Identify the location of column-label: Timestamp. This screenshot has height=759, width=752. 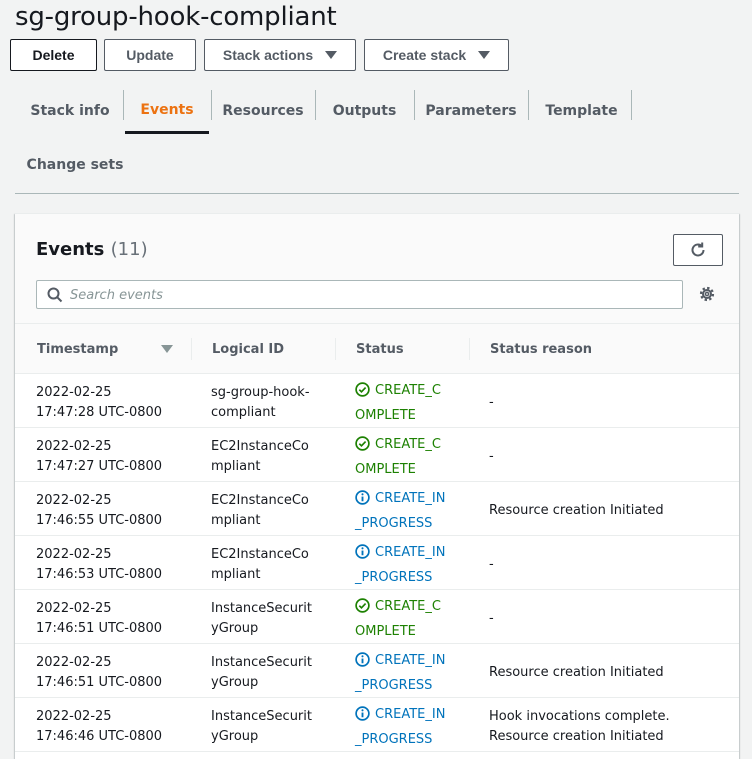
(78, 349).